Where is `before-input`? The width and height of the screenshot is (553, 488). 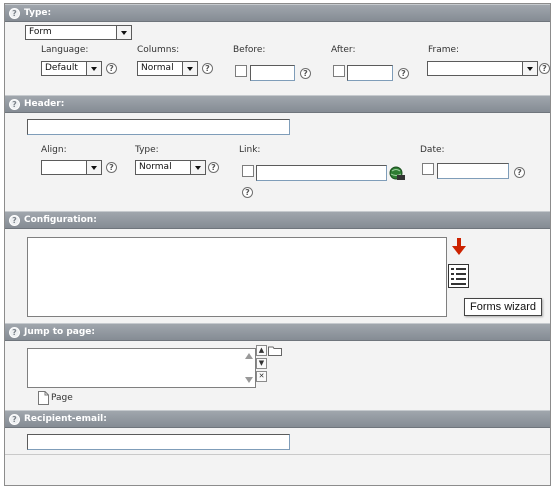
before-input is located at coordinates (272, 73).